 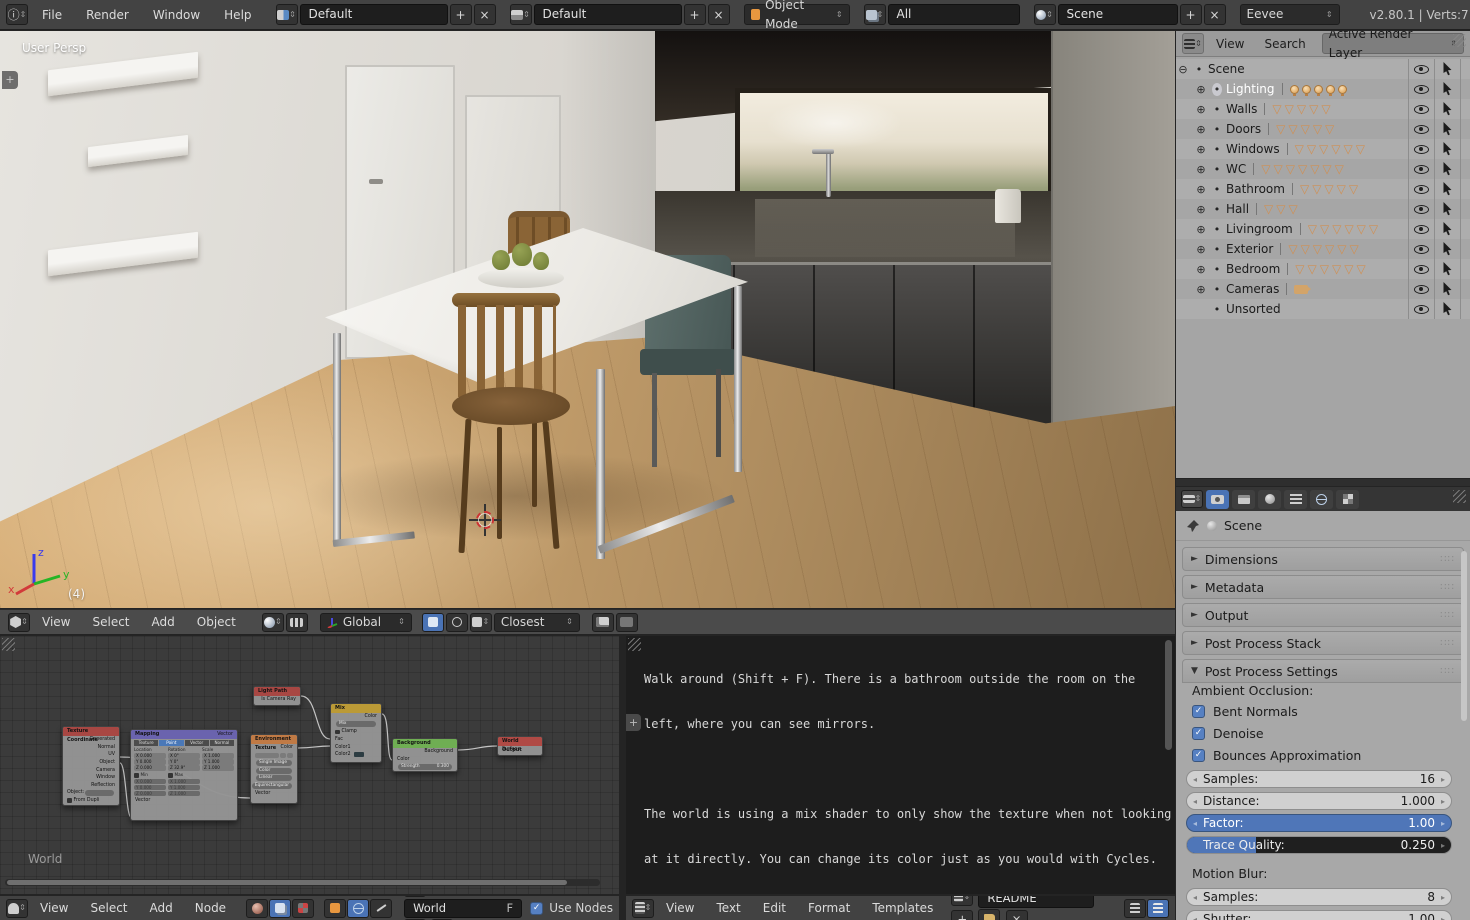 I want to click on outliner-row-unsorted: • Unsorted, so click(x=1323, y=309).